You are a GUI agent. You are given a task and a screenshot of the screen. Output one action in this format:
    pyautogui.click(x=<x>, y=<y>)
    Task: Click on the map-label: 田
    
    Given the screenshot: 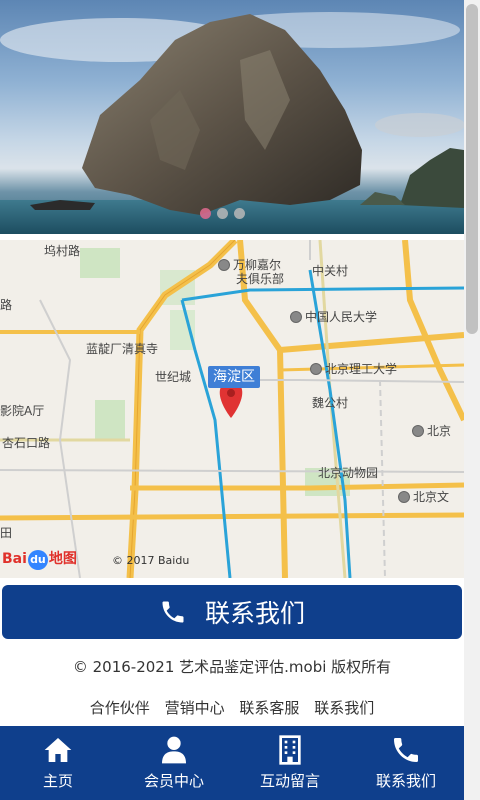 What is the action you would take?
    pyautogui.click(x=6, y=533)
    